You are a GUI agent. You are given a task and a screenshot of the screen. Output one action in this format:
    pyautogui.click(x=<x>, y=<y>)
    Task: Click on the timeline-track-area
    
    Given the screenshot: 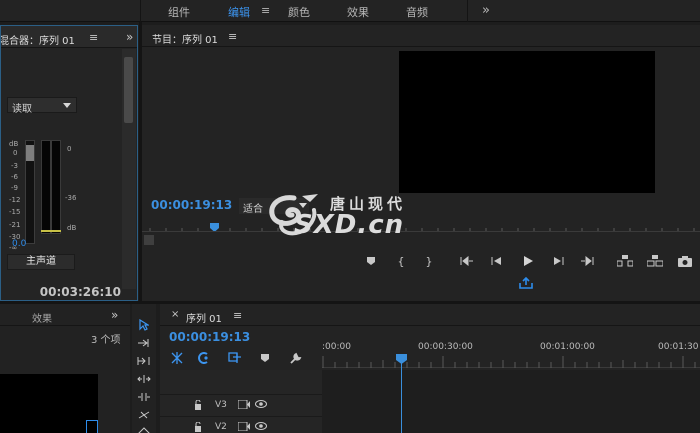 What is the action you would take?
    pyautogui.click(x=511, y=401)
    